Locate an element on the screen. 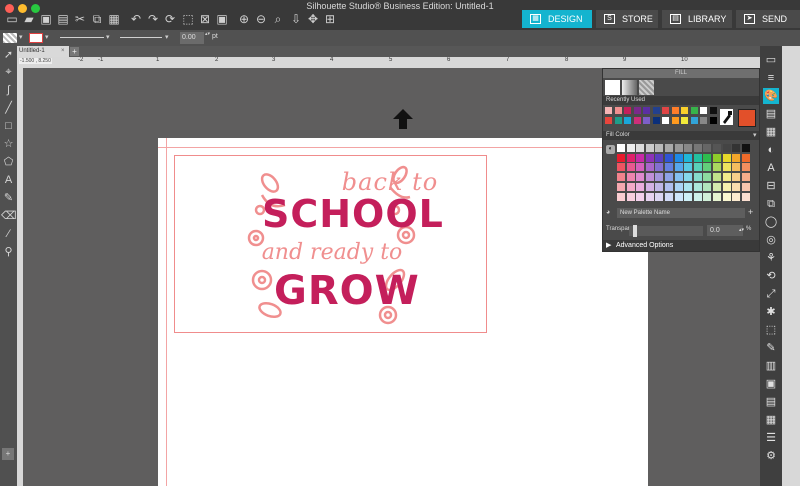  fit-to-page-icon: ⊞ is located at coordinates (330, 19).